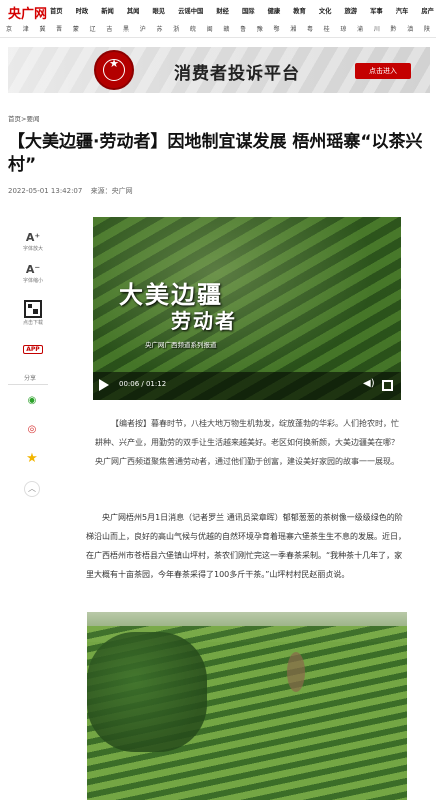  Describe the element at coordinates (260, 28) in the screenshot. I see `region-item-15: 豫` at that location.